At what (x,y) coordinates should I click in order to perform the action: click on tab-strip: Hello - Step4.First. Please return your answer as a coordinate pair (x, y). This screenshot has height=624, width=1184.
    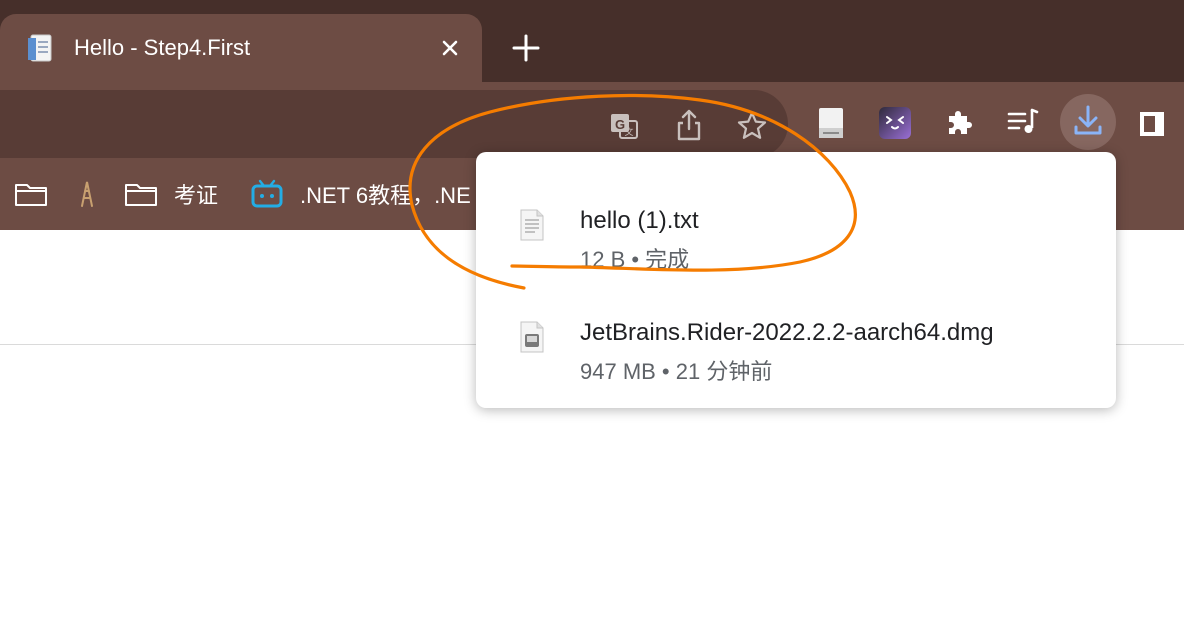
    Looking at the image, I should click on (592, 41).